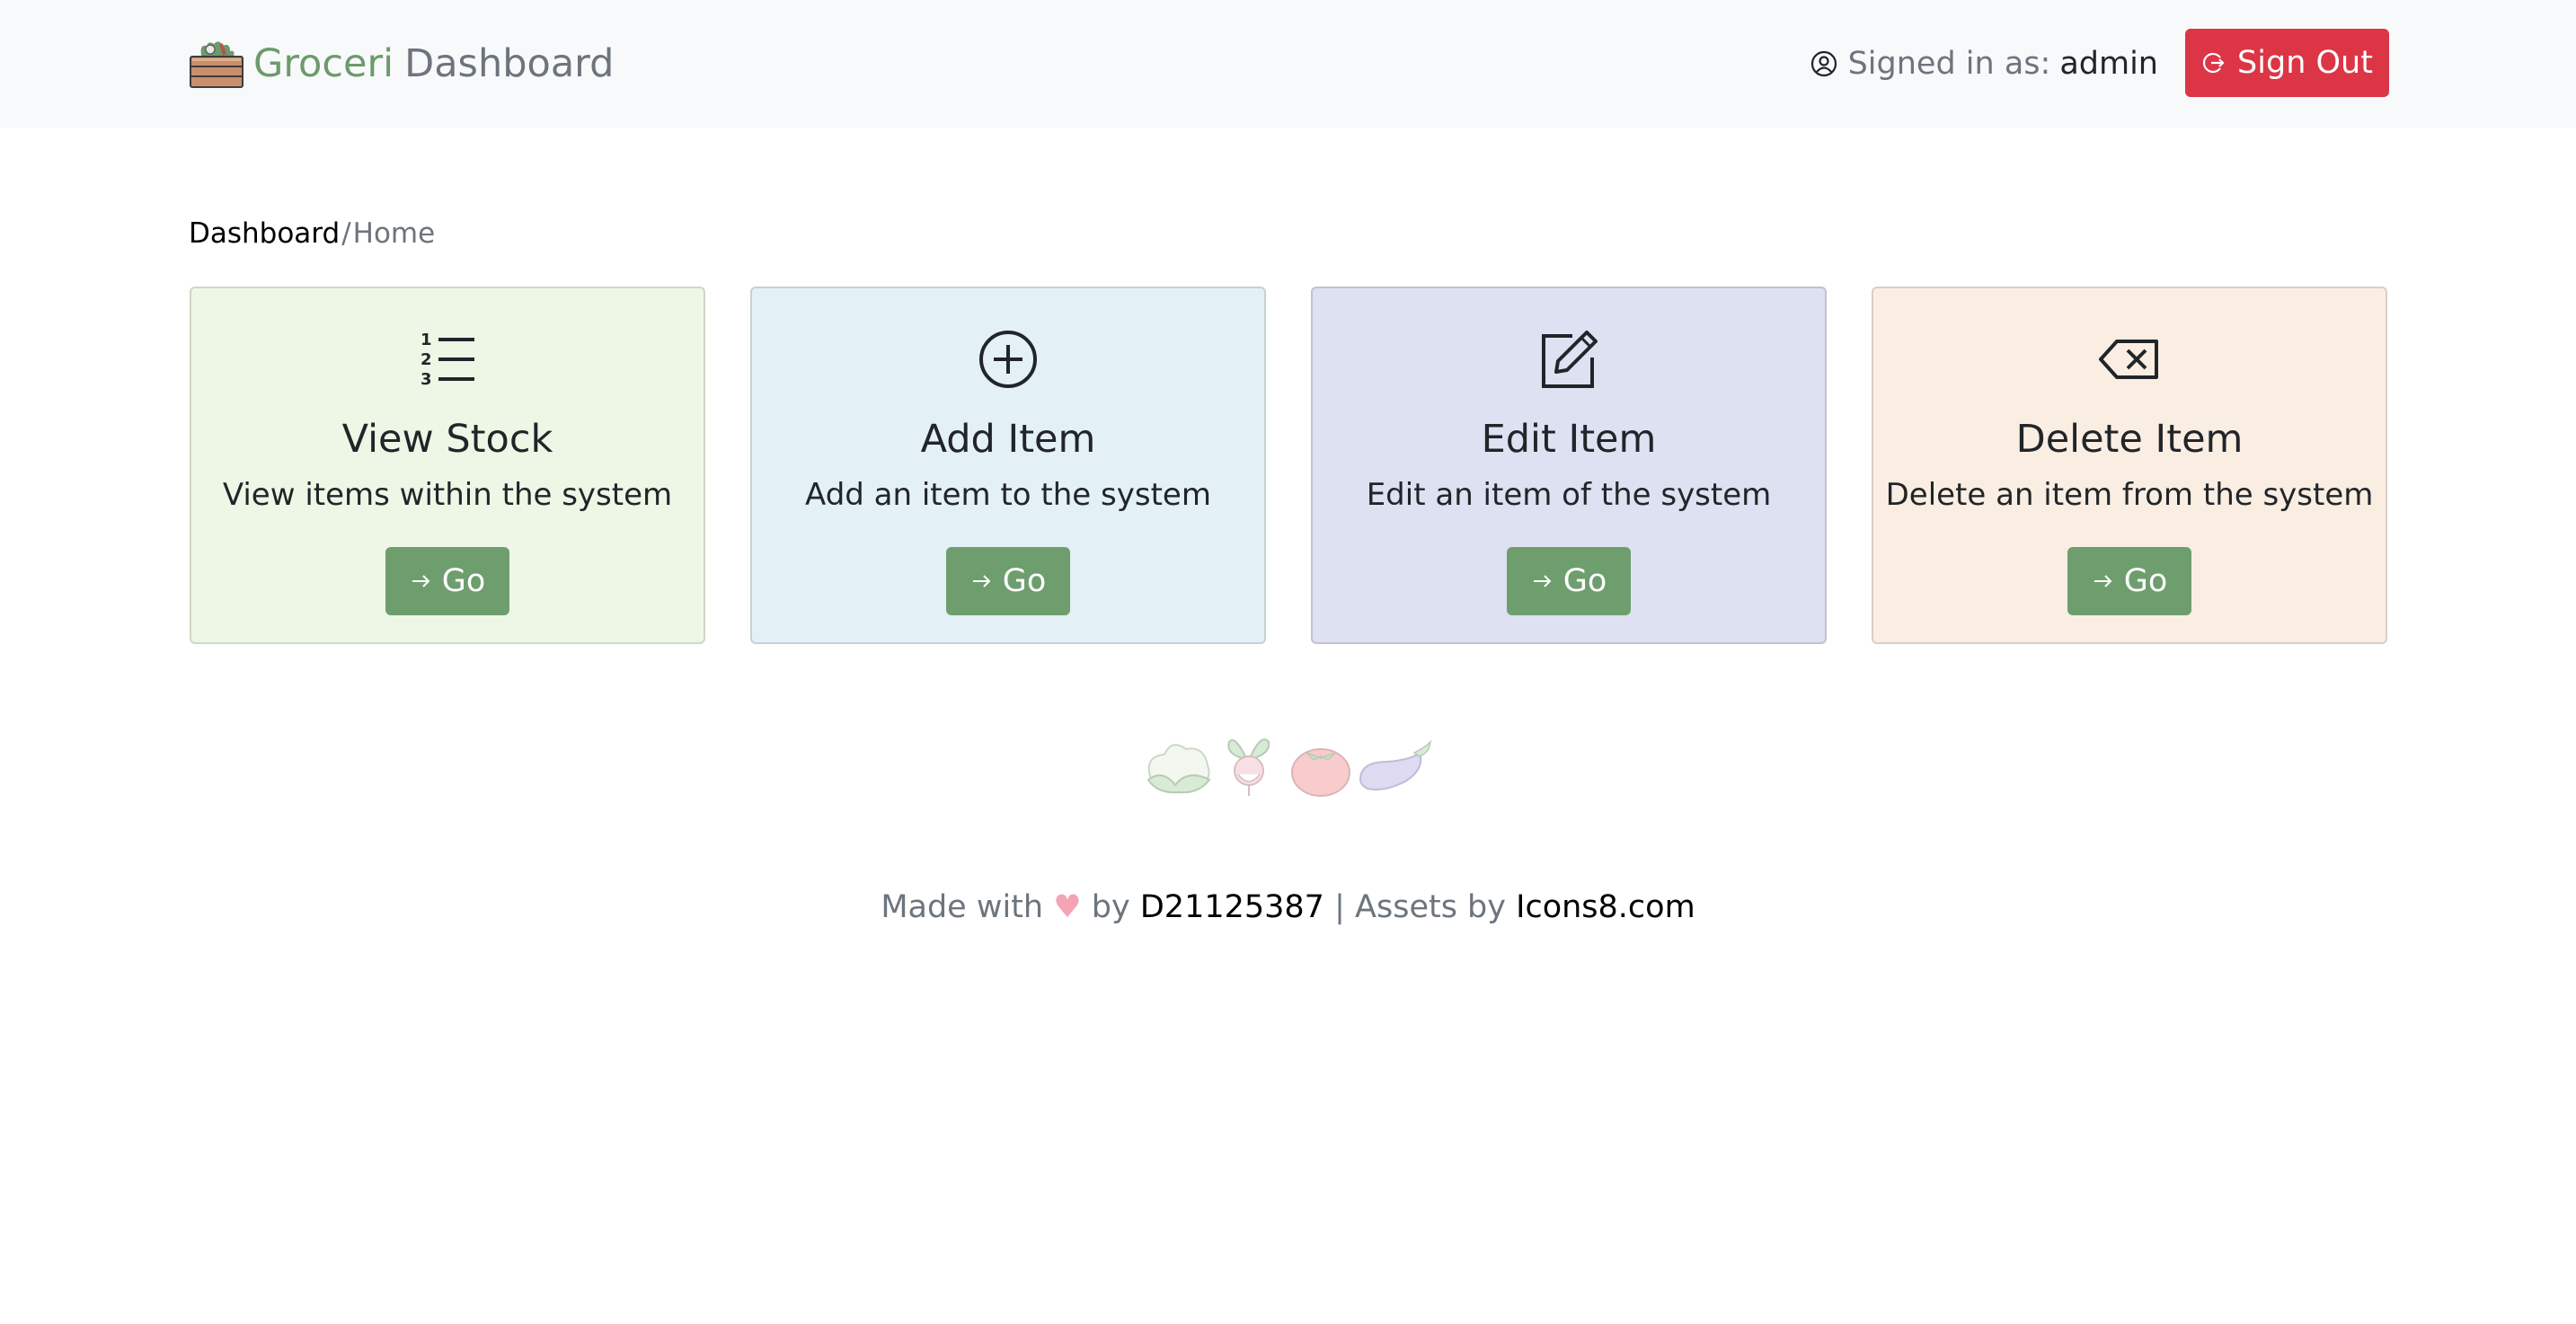 This screenshot has height=1324, width=2576. Describe the element at coordinates (2128, 359) in the screenshot. I see `backspace-icon` at that location.